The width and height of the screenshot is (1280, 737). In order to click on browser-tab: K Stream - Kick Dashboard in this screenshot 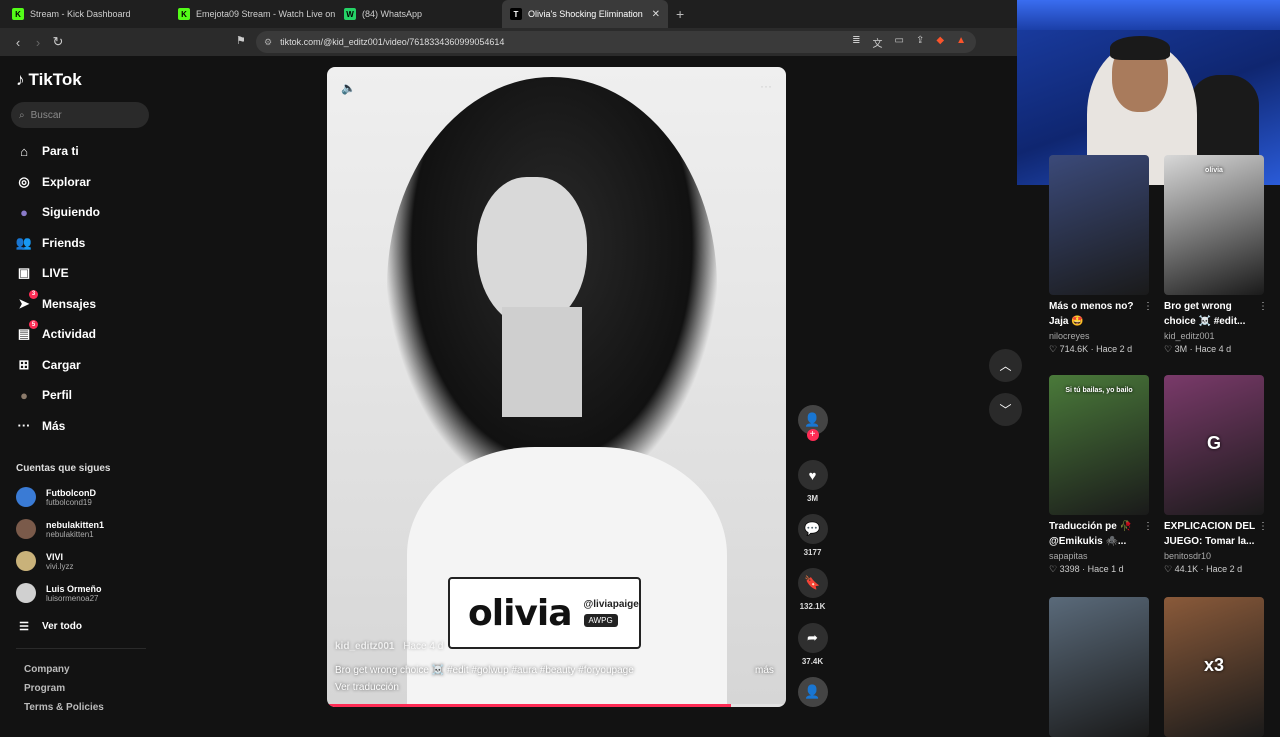, I will do `click(87, 14)`.